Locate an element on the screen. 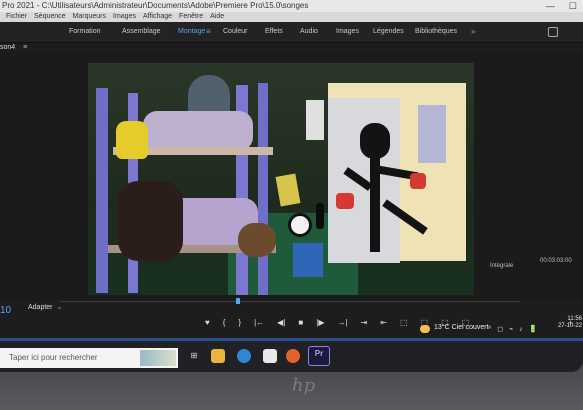 This screenshot has height=410, width=583. resolution-select: Intégrale is located at coordinates (501, 266).